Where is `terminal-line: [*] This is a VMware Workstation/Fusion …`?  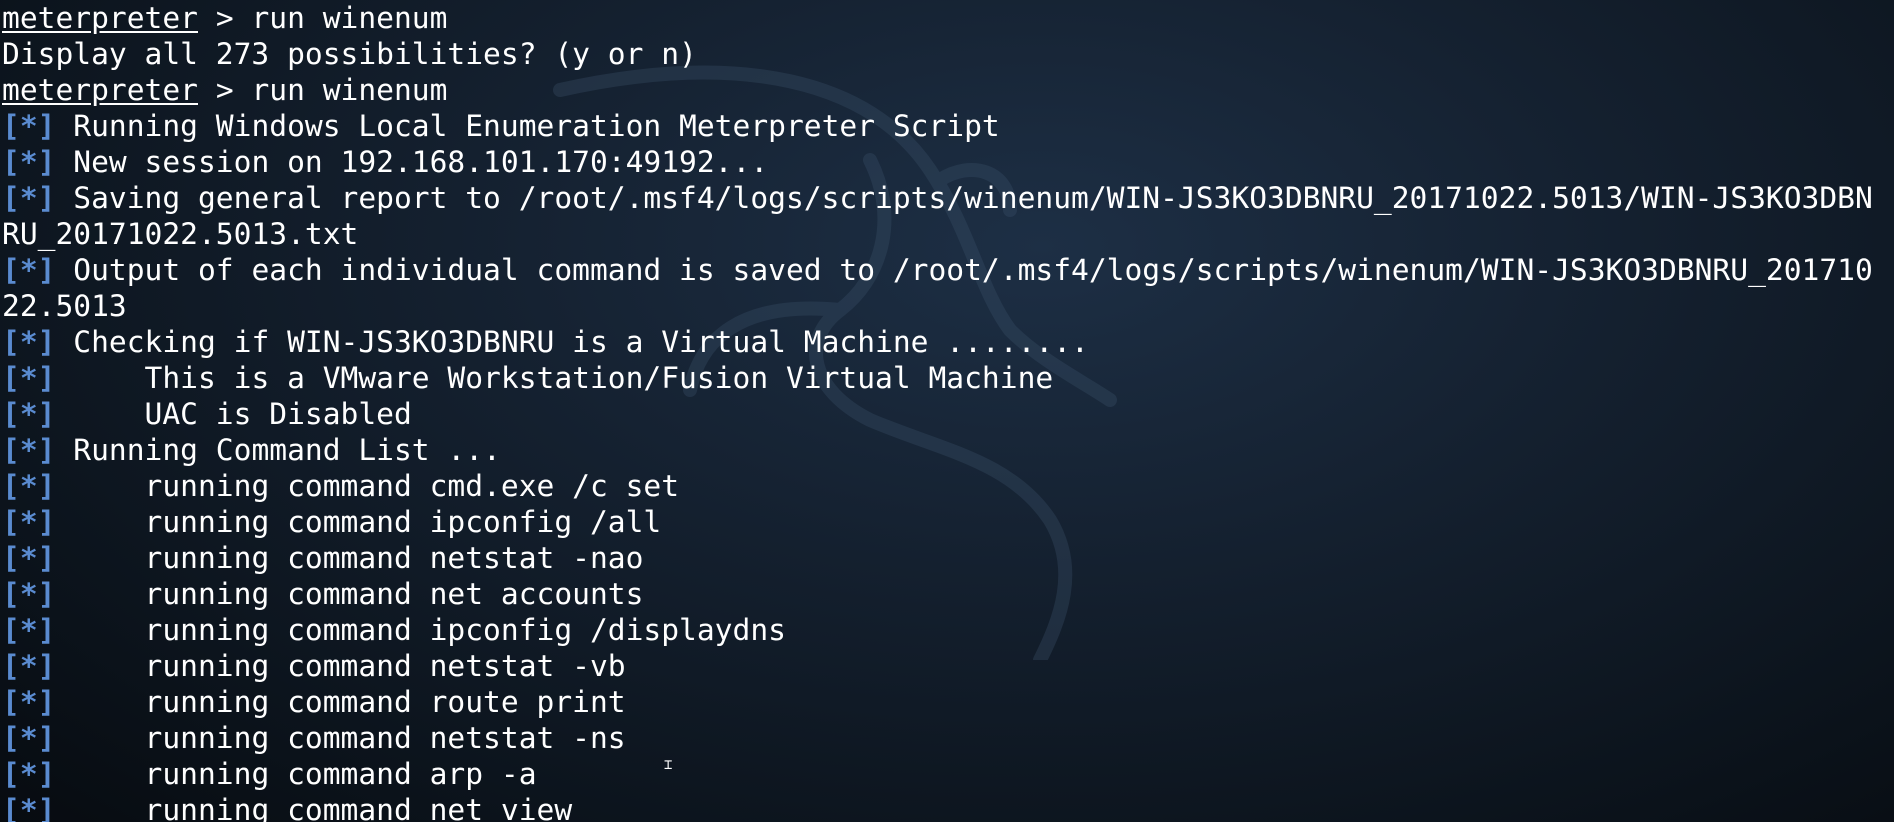 terminal-line: [*] This is a VMware Workstation/Fusion … is located at coordinates (946, 378).